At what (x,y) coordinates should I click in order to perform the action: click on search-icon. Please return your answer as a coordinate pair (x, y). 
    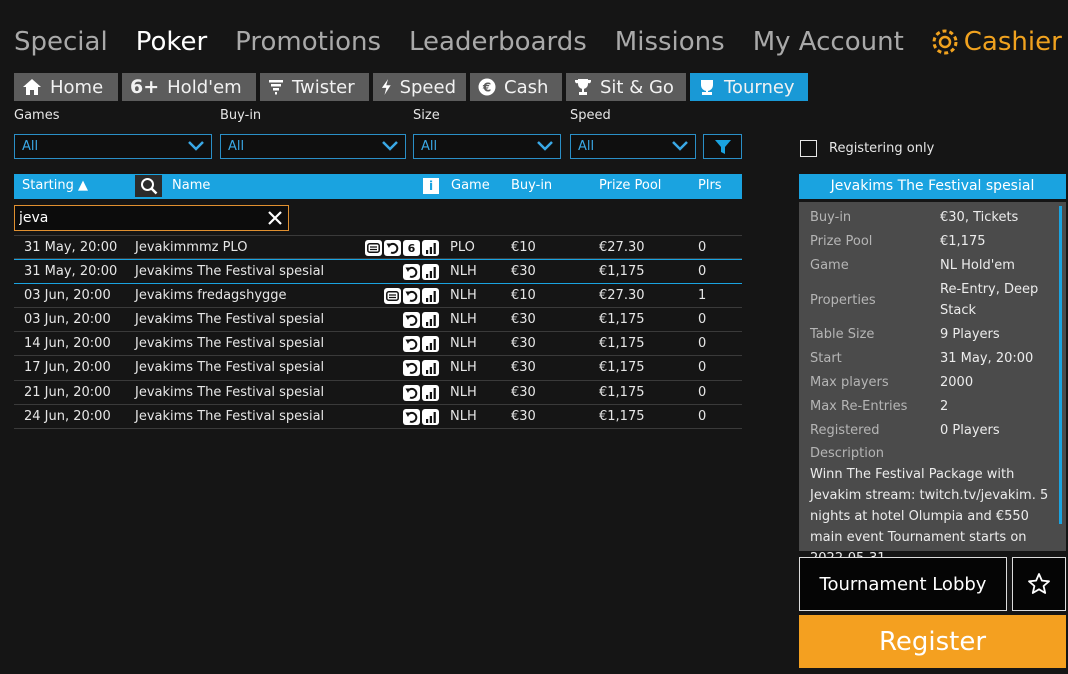
    Looking at the image, I should click on (148, 186).